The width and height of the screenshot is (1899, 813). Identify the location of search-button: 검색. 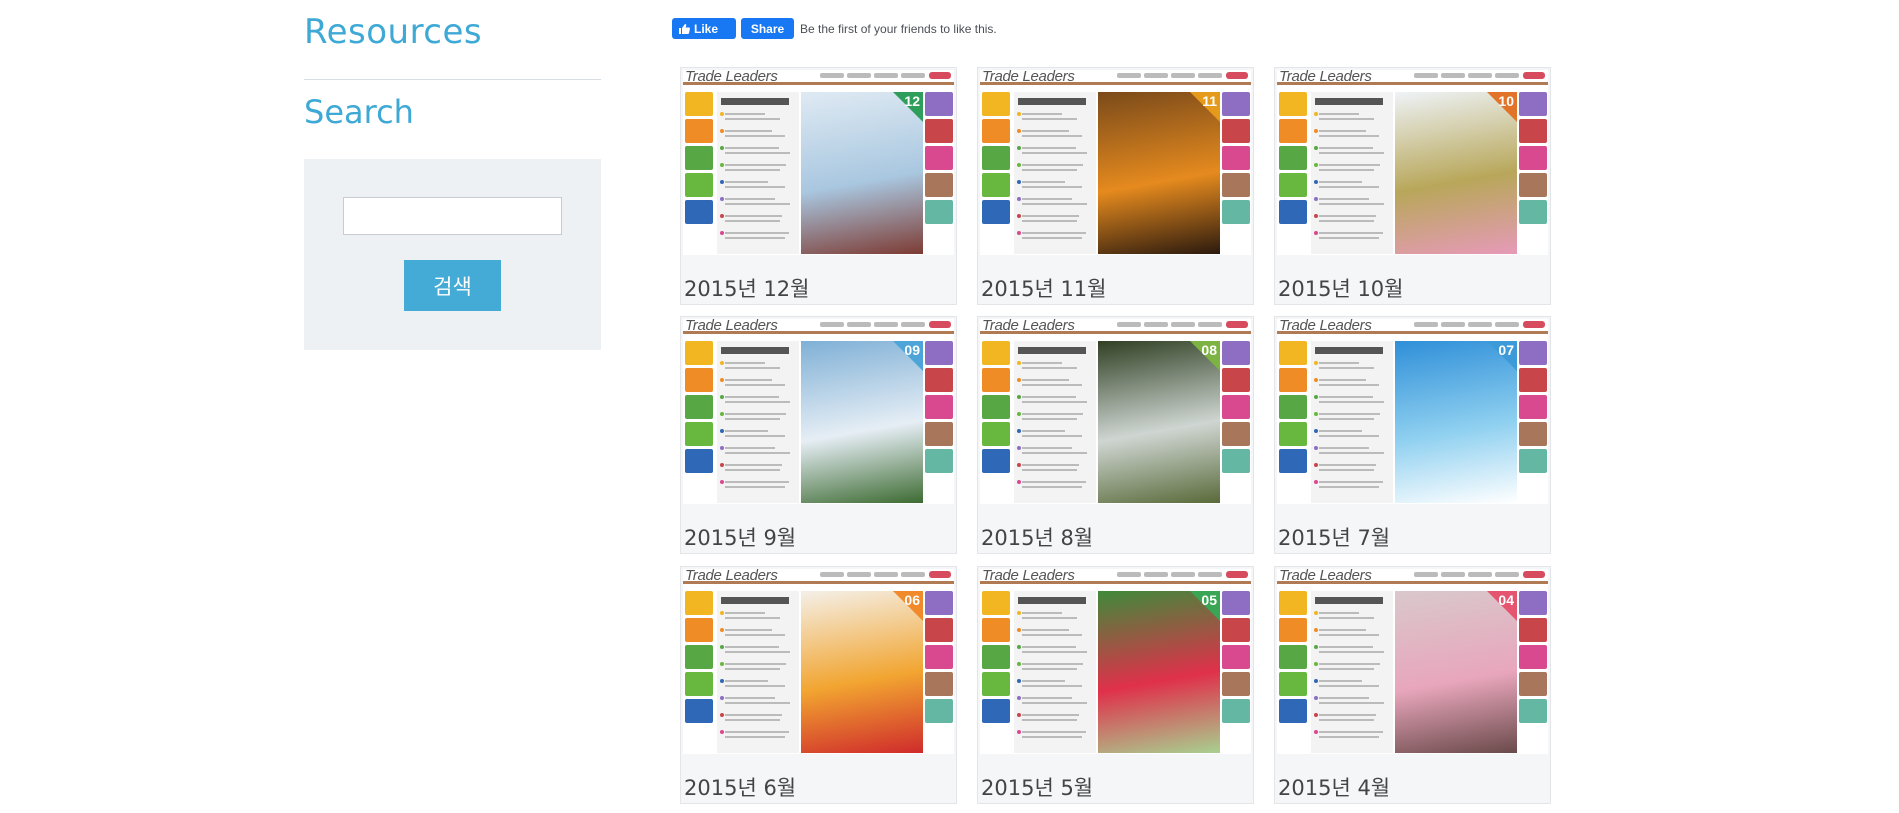
(452, 285).